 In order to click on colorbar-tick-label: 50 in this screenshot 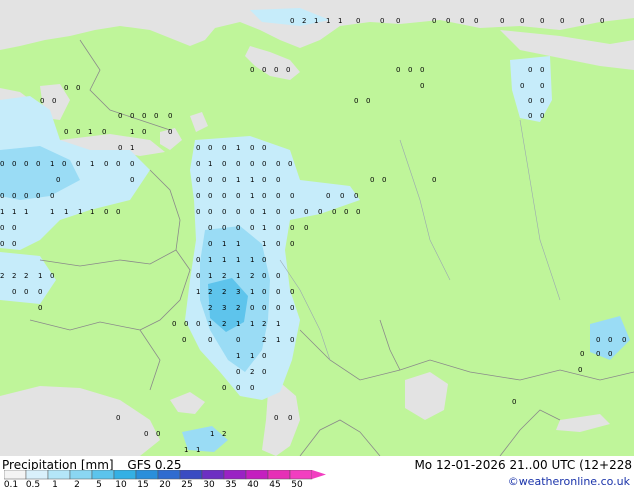, I will do `click(297, 485)`.